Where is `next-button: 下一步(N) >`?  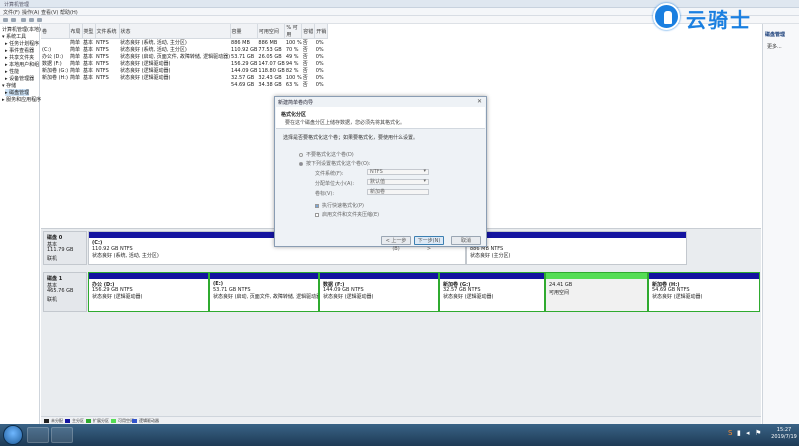
next-button: 下一步(N) > is located at coordinates (429, 244).